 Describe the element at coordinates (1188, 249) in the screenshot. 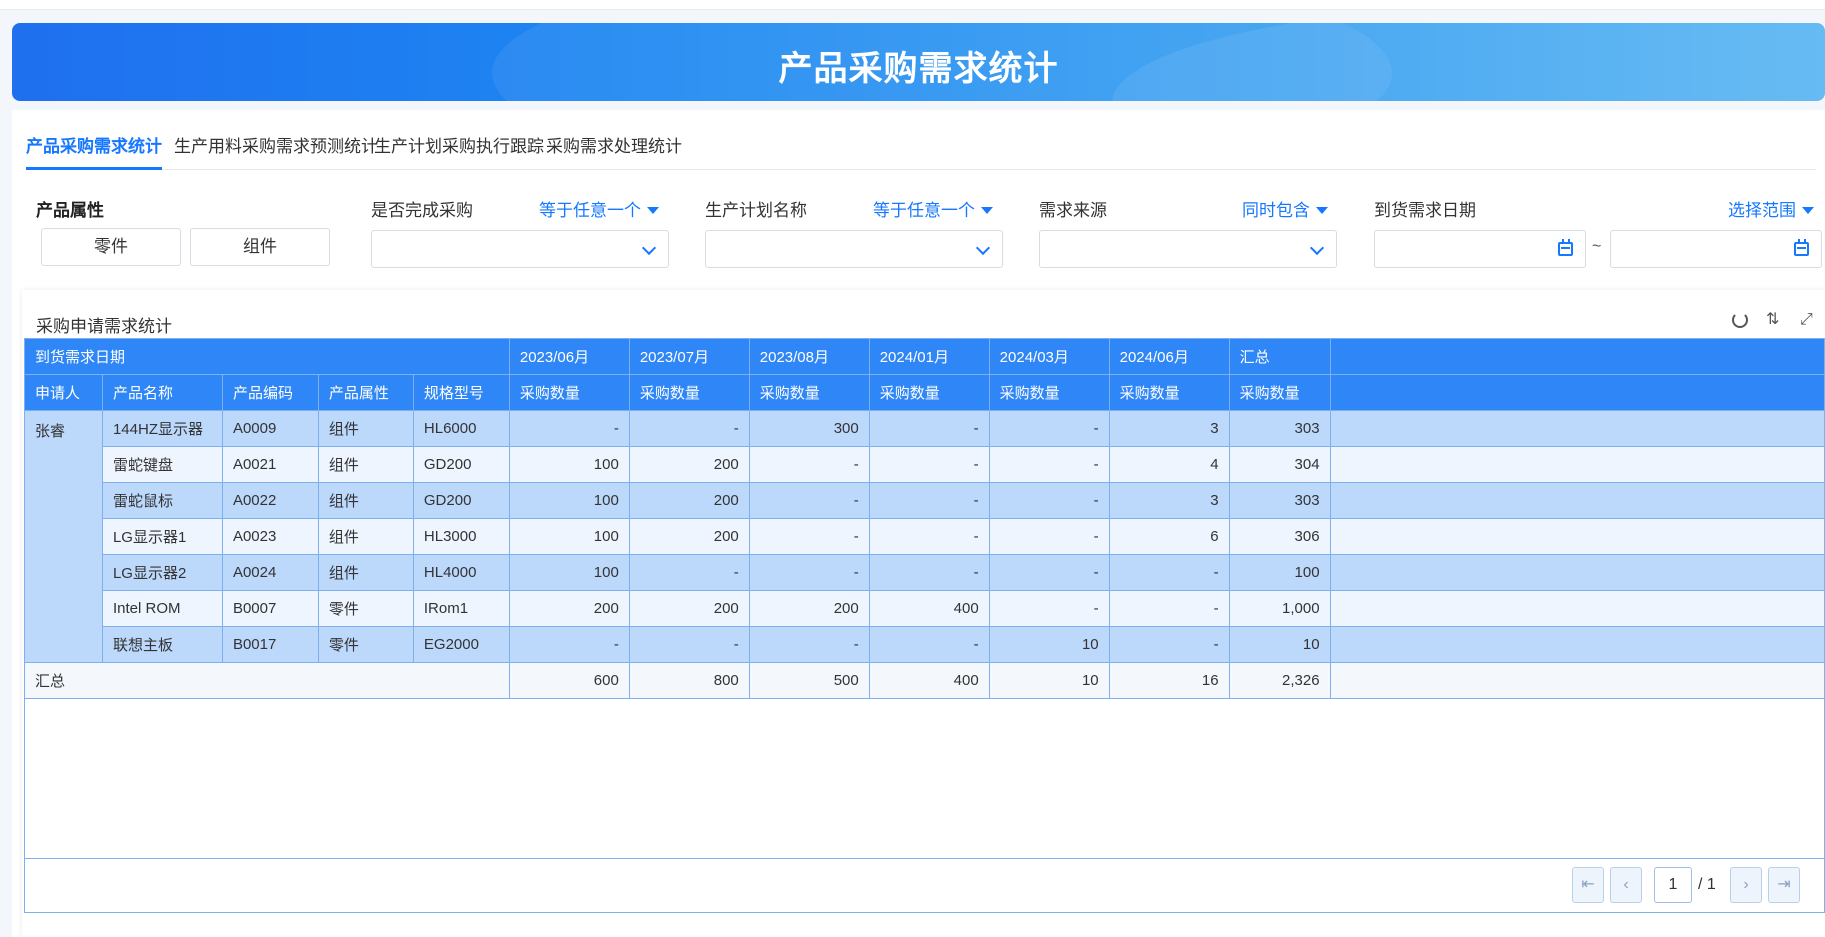

I see `source-select` at that location.